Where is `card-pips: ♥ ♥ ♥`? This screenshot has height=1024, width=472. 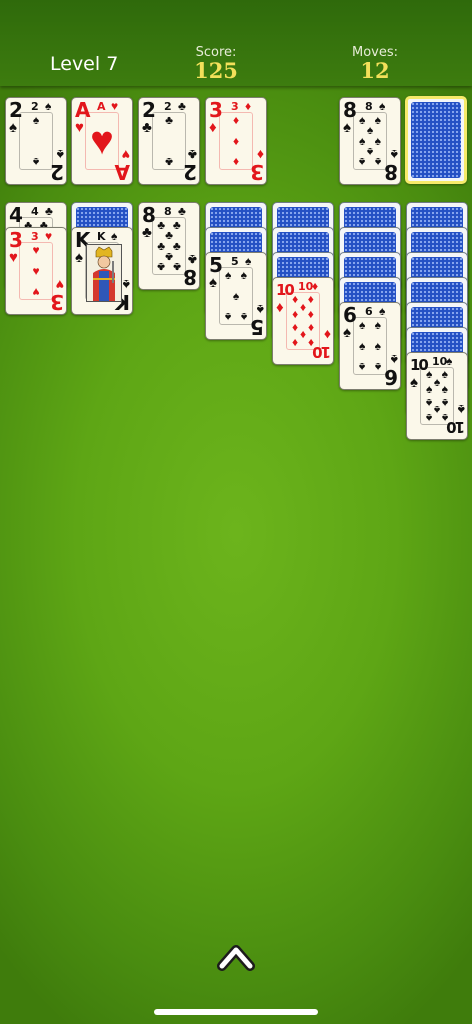 card-pips: ♥ ♥ ♥ is located at coordinates (36, 271).